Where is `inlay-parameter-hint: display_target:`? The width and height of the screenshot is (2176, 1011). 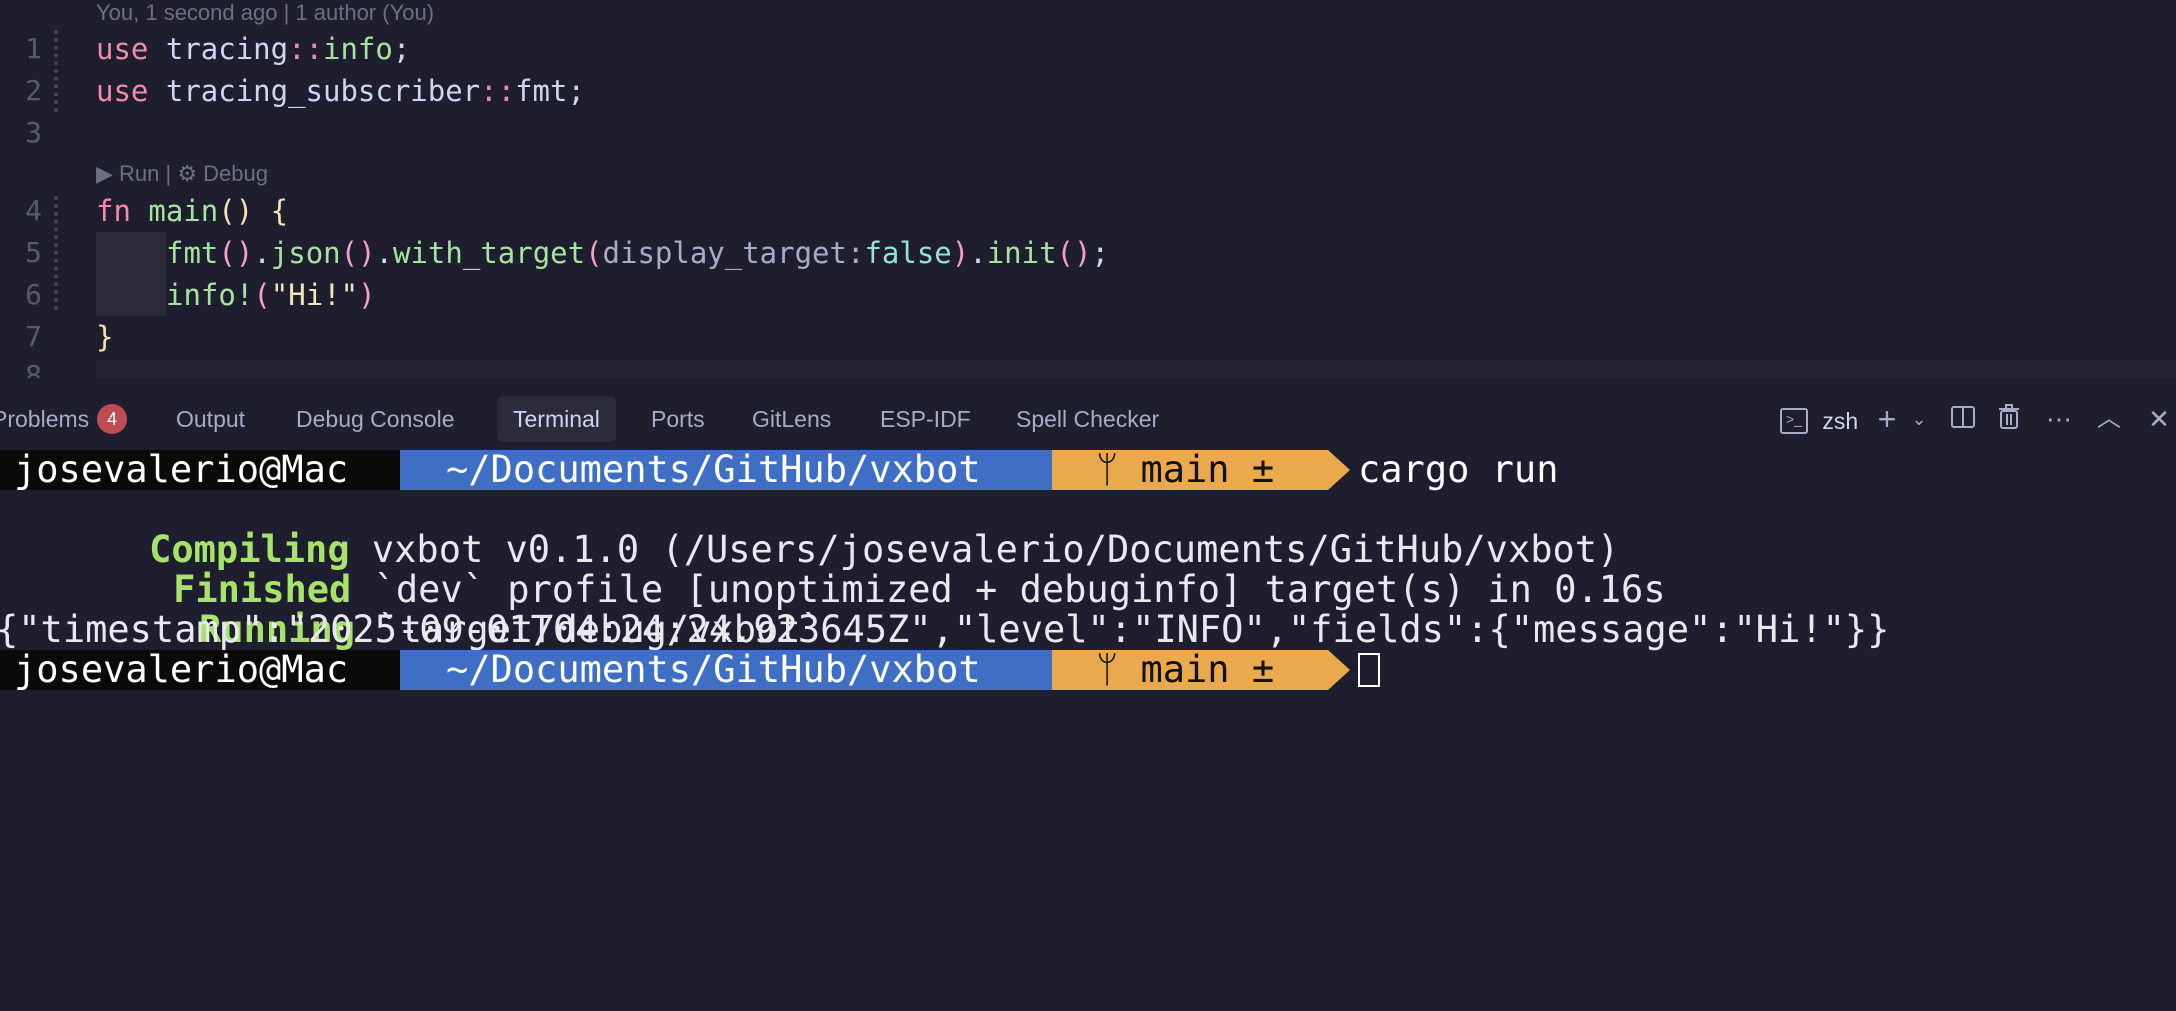
inlay-parameter-hint: display_target: is located at coordinates (733, 253).